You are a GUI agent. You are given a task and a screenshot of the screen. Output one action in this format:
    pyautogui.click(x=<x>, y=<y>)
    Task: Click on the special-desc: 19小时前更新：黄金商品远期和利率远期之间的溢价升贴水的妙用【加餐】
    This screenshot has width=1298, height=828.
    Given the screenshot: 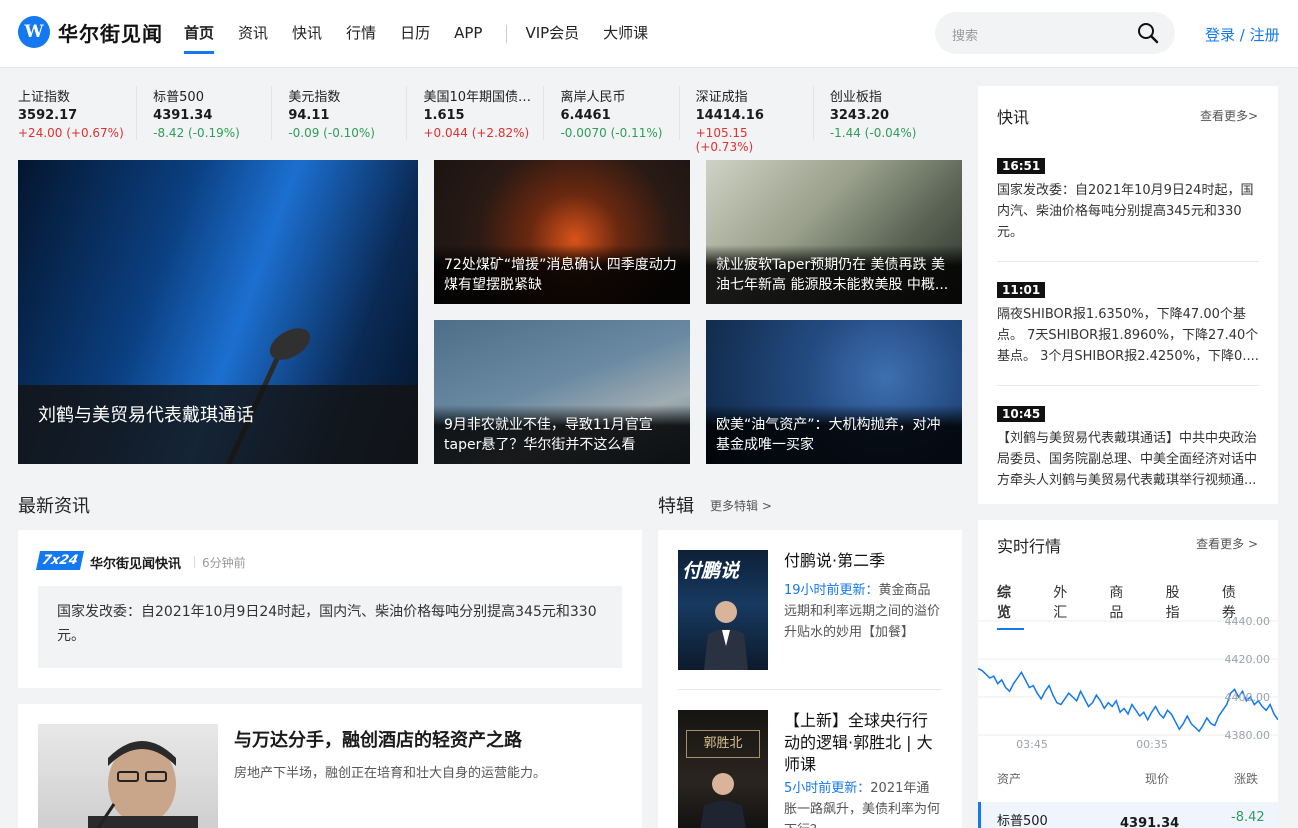 What is the action you would take?
    pyautogui.click(x=863, y=611)
    